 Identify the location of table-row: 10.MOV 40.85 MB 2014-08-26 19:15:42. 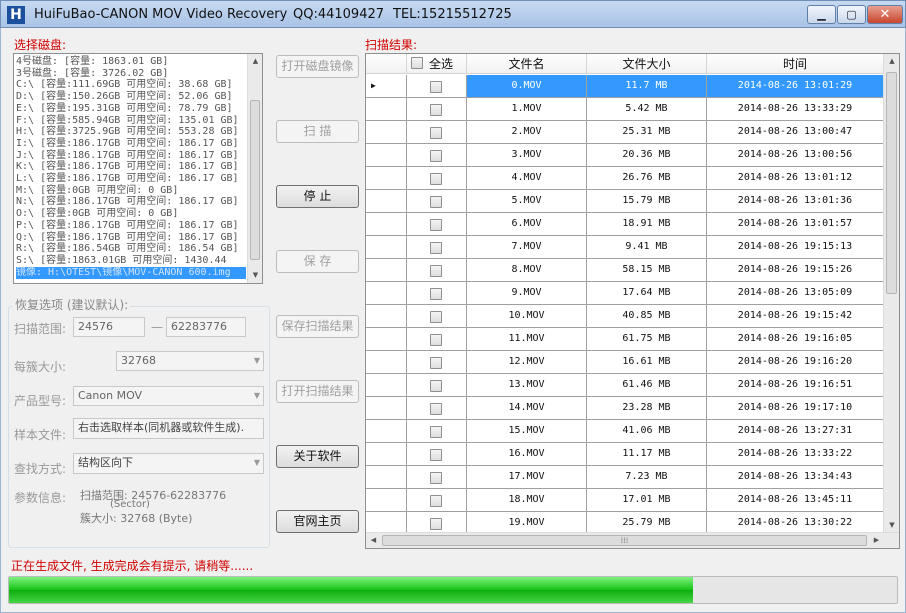
(625, 316).